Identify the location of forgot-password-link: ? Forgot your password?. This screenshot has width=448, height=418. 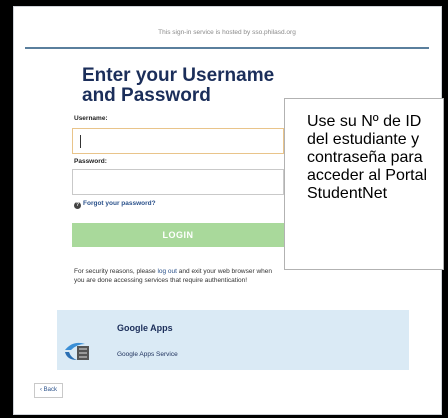
(115, 204).